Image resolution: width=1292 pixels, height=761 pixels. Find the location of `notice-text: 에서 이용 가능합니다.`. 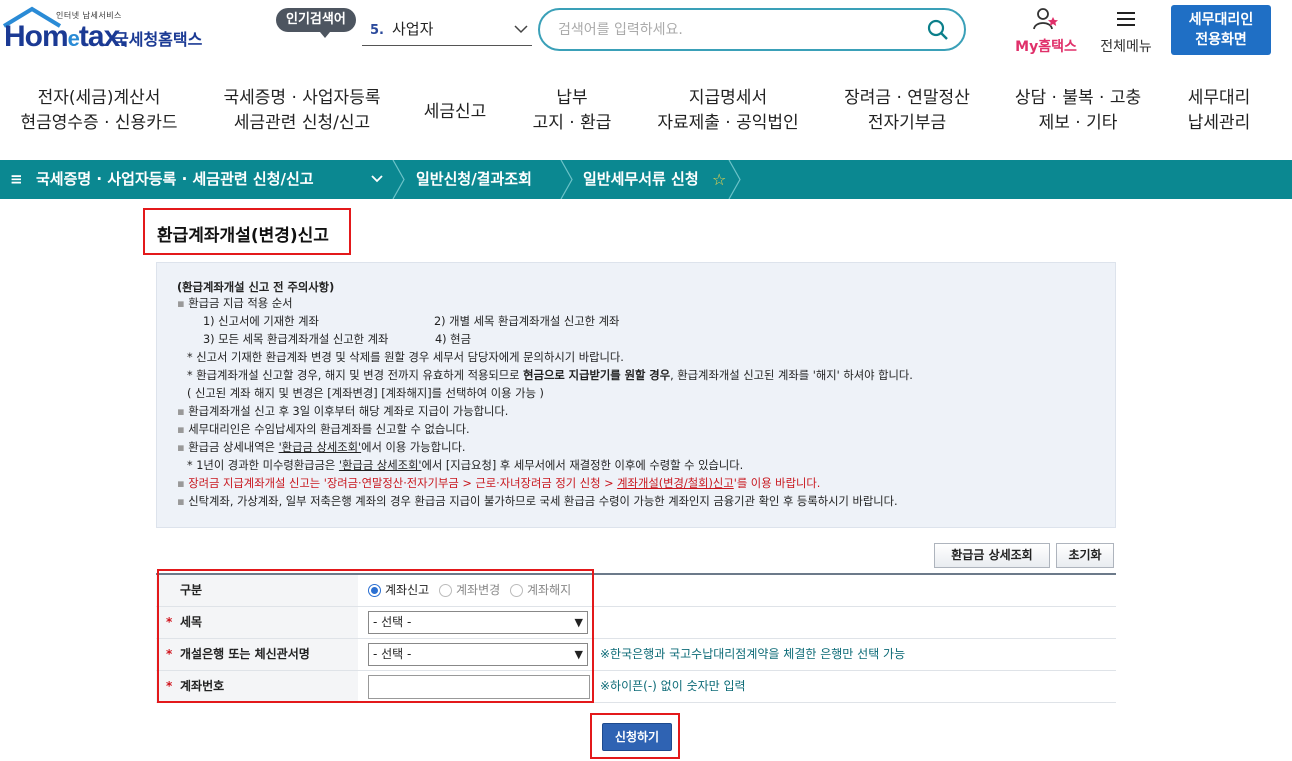

notice-text: 에서 이용 가능합니다. is located at coordinates (413, 447).